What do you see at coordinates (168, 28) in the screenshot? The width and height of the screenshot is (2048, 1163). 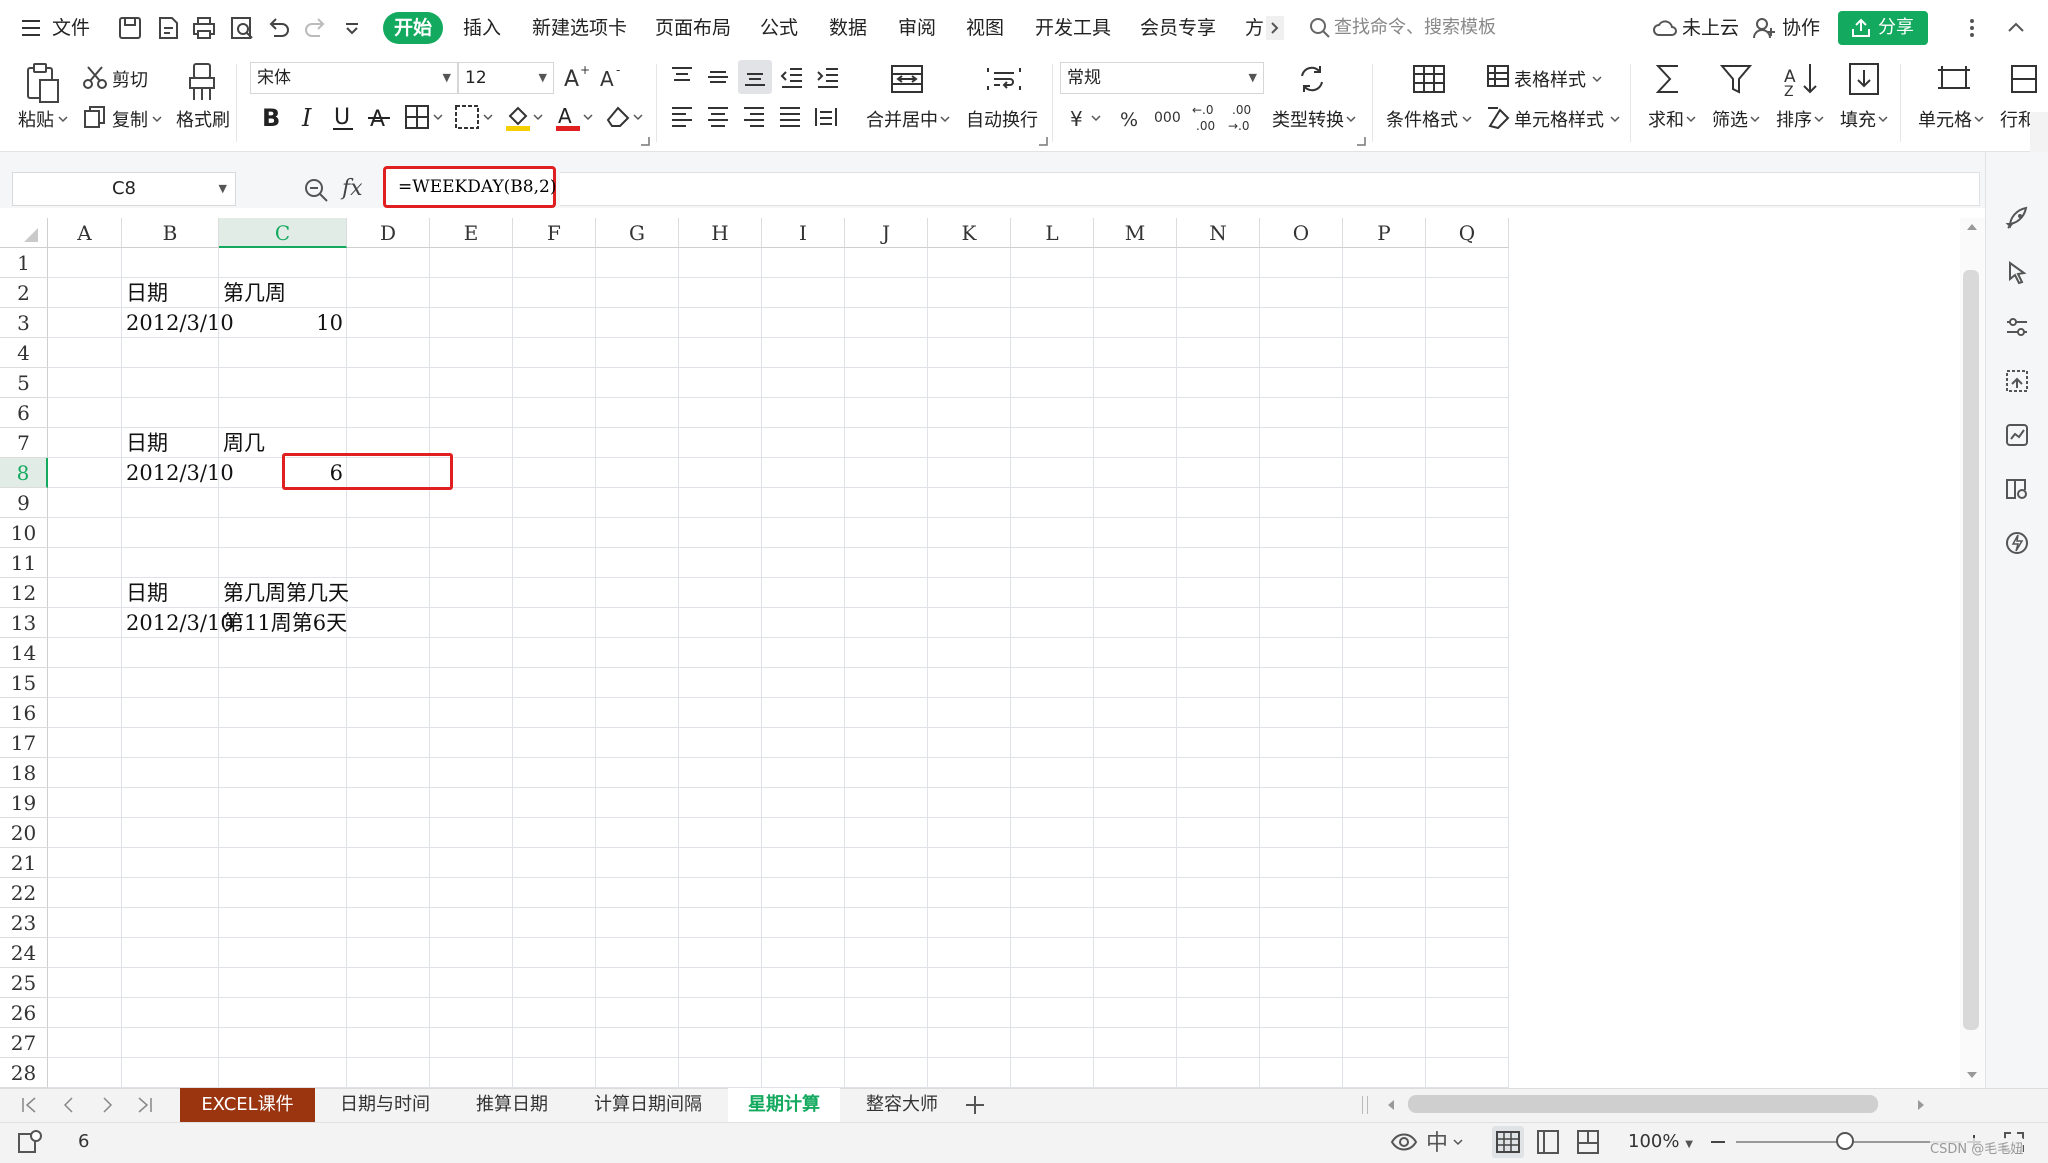 I see `export-pdf-icon` at bounding box center [168, 28].